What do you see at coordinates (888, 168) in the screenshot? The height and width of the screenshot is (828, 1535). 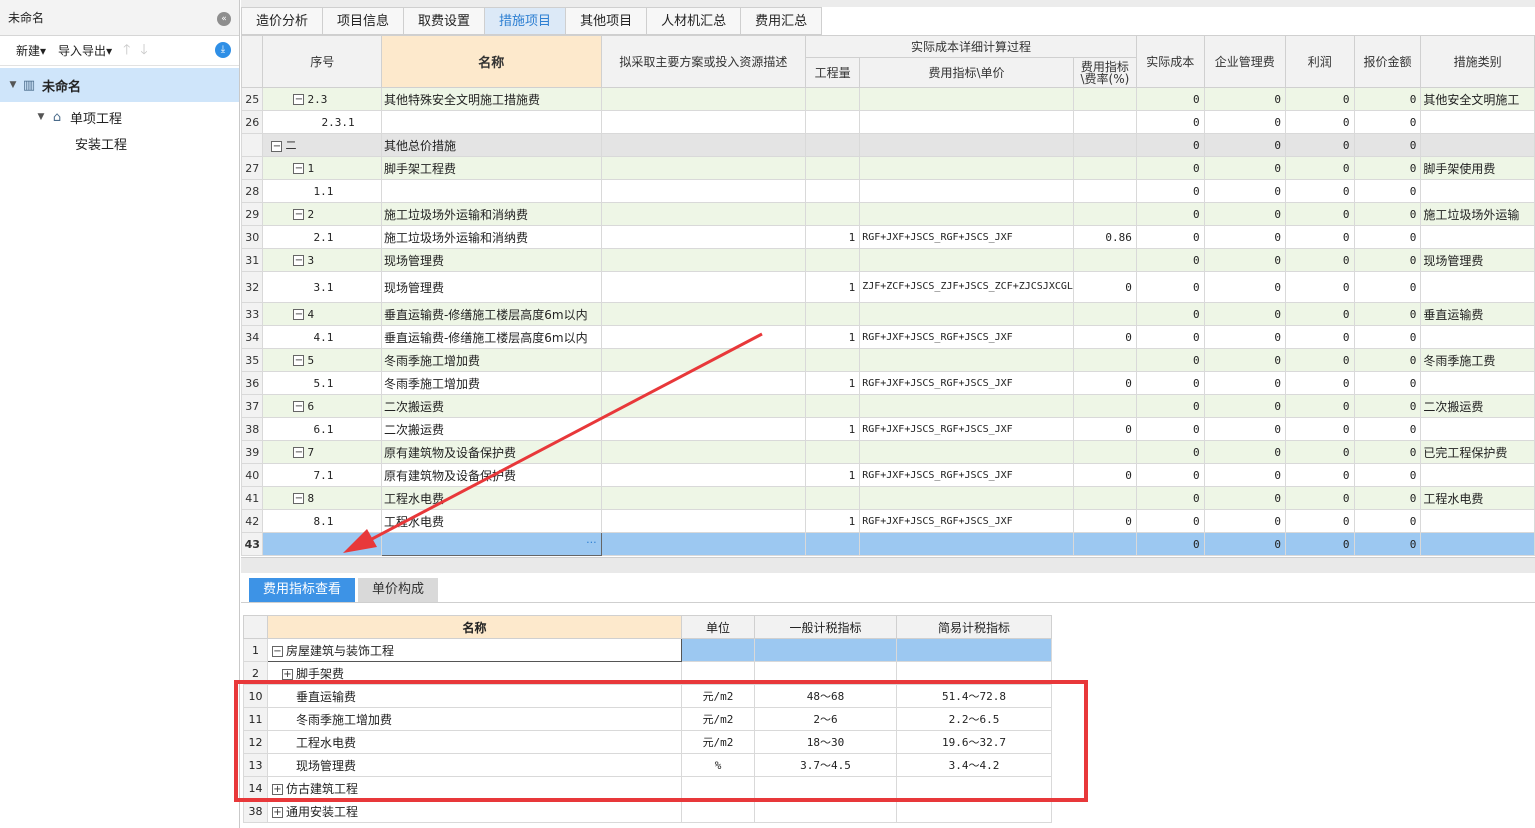 I see `table-row: 27−1 脚手架工程费 0 0 0 0 脚手架使用费` at bounding box center [888, 168].